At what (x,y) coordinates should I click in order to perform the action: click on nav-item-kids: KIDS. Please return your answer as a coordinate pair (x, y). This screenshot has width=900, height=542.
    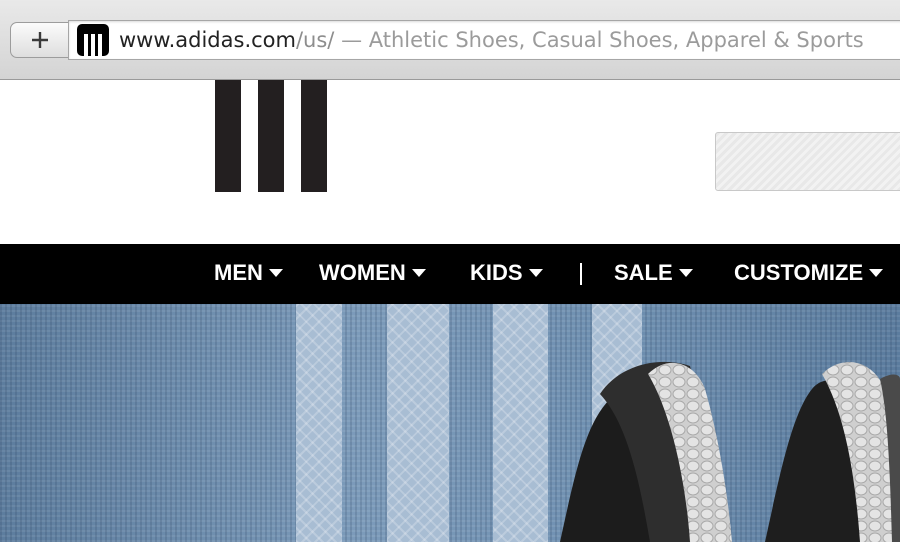
    Looking at the image, I should click on (506, 274).